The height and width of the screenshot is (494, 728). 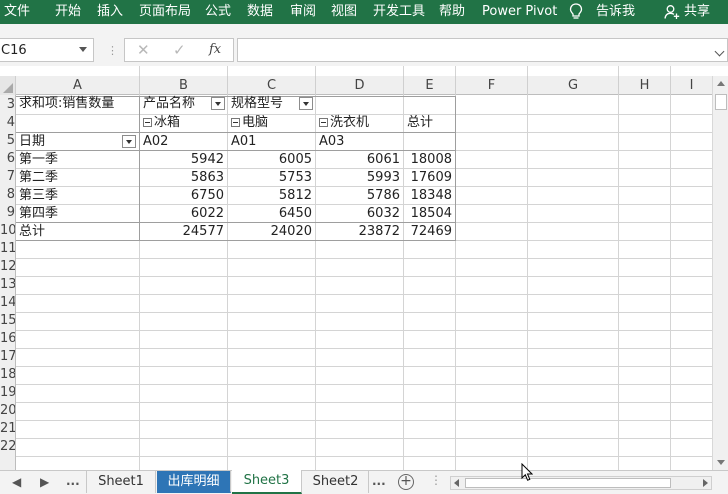 What do you see at coordinates (183, 178) in the screenshot?
I see `pivot-value-cell: 5863` at bounding box center [183, 178].